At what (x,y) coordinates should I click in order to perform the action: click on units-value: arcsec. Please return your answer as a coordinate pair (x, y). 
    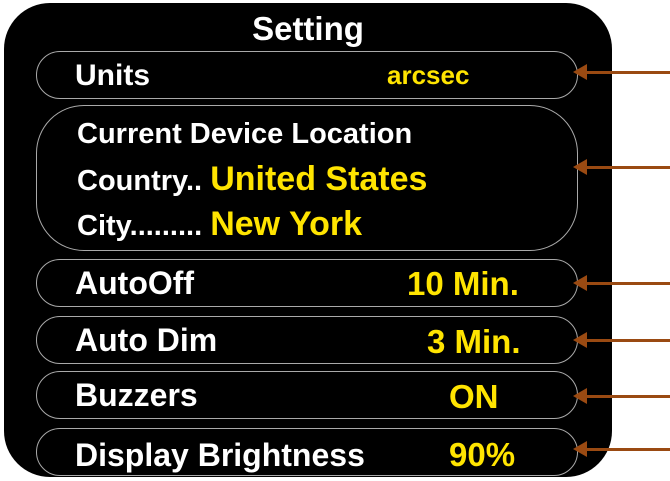
    Looking at the image, I should click on (428, 75).